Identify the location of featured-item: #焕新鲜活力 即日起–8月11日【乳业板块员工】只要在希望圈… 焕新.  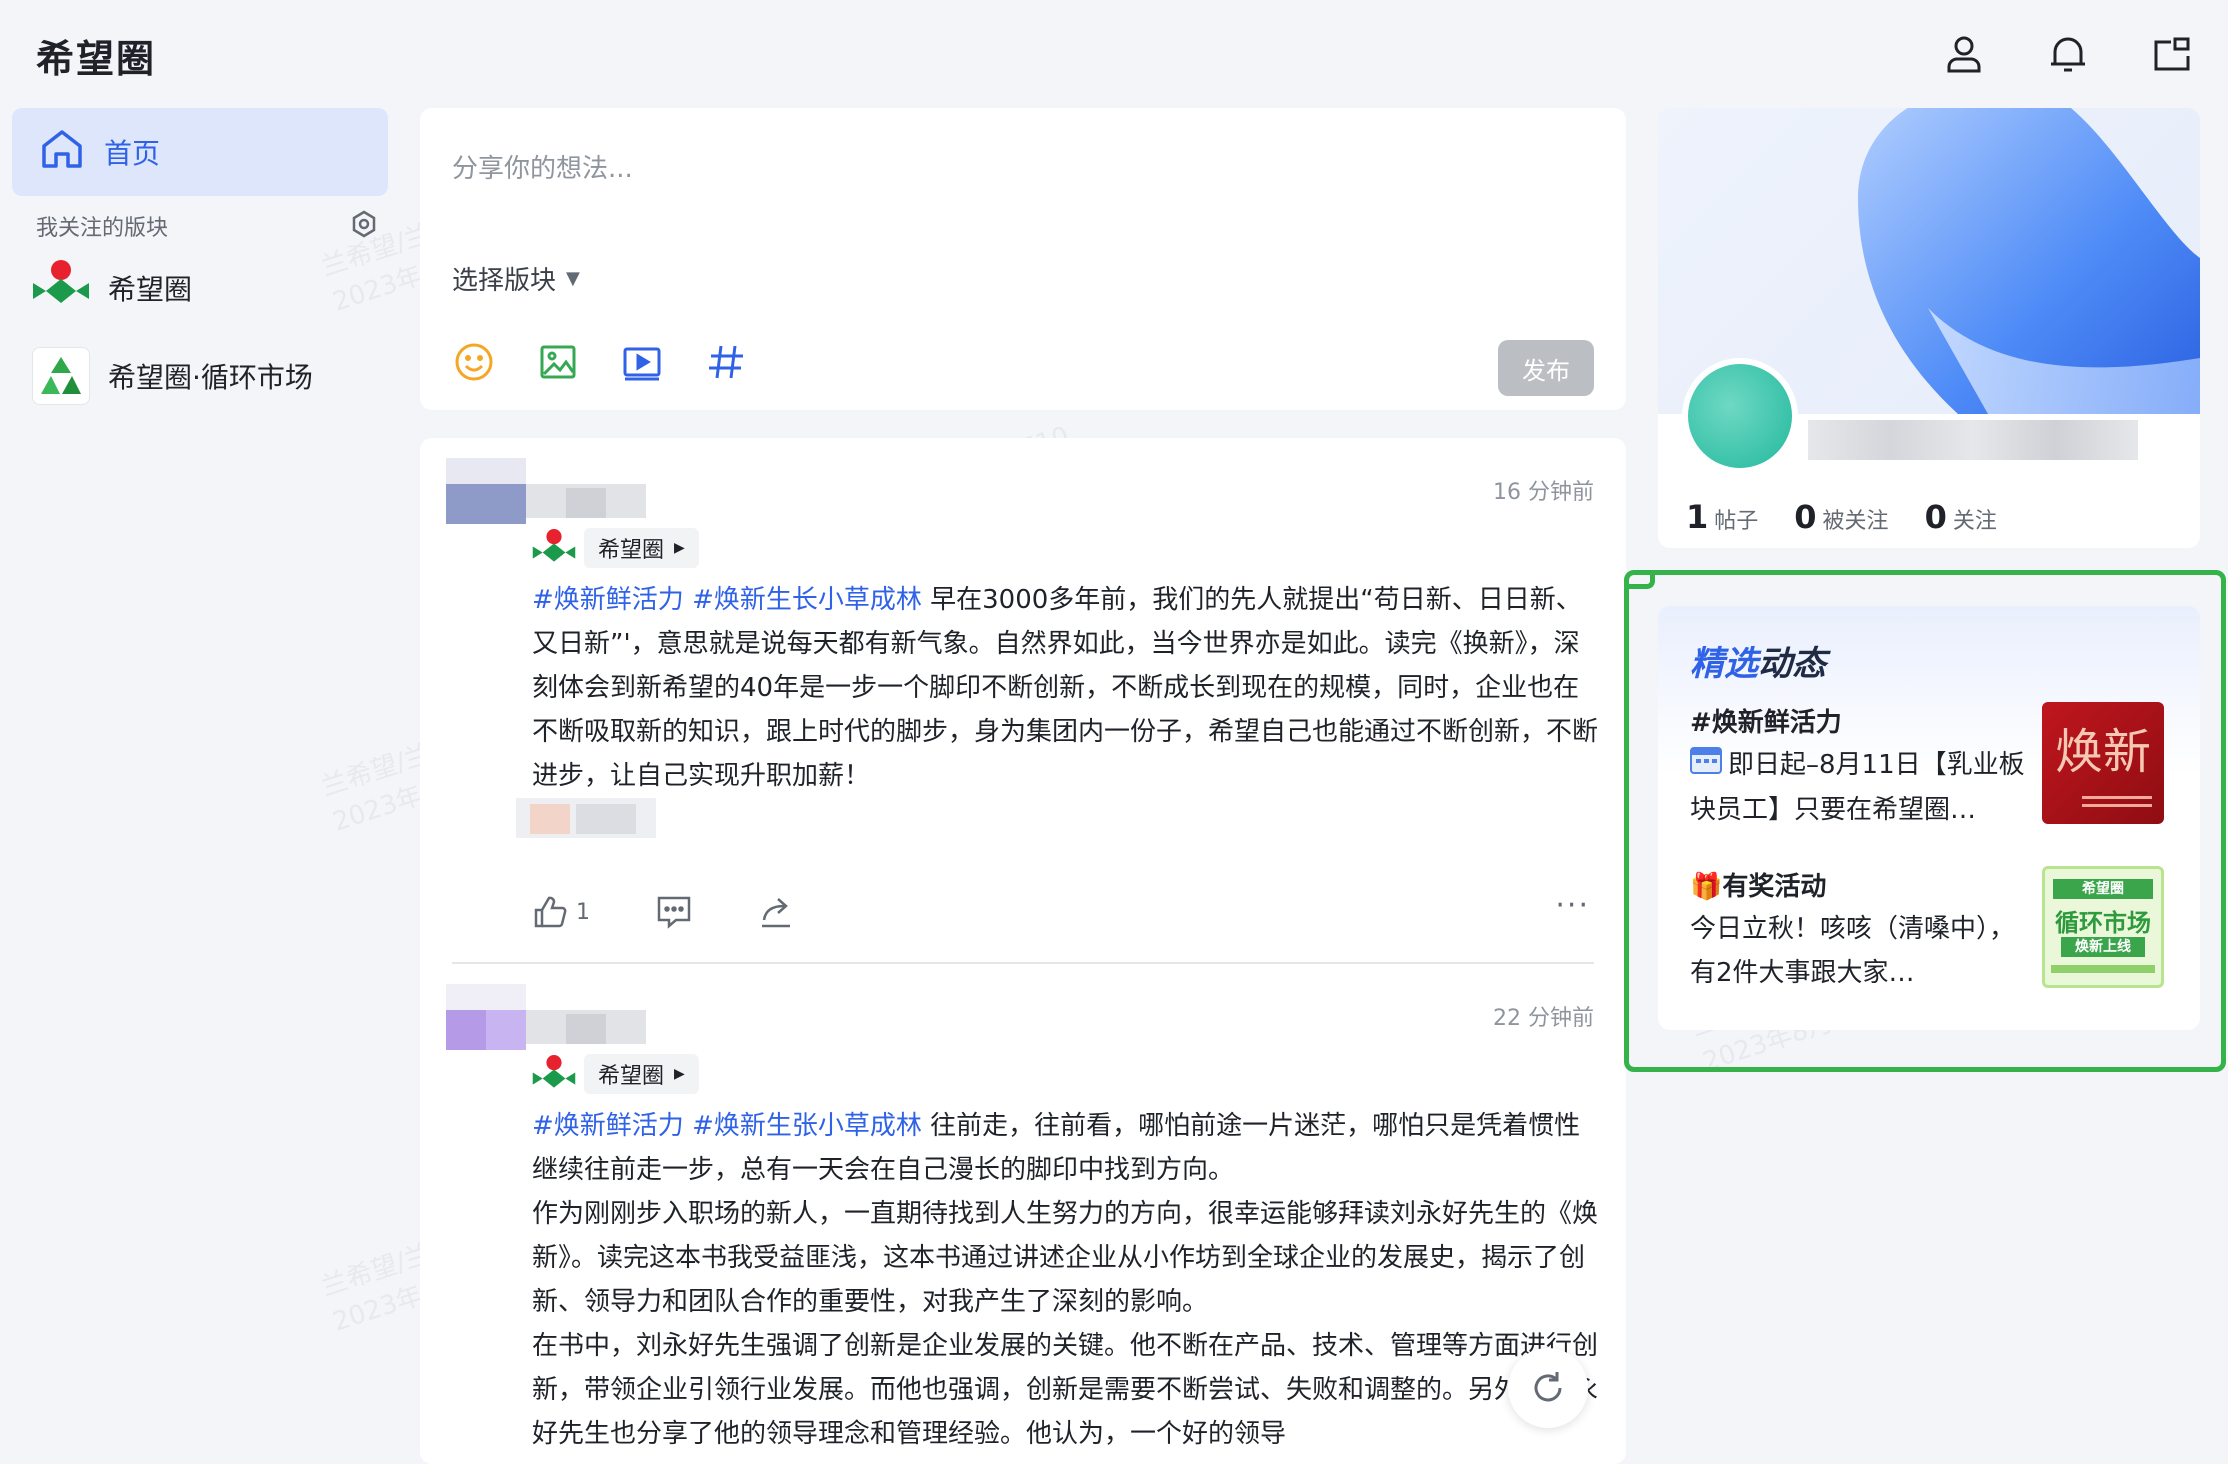
(1927, 767).